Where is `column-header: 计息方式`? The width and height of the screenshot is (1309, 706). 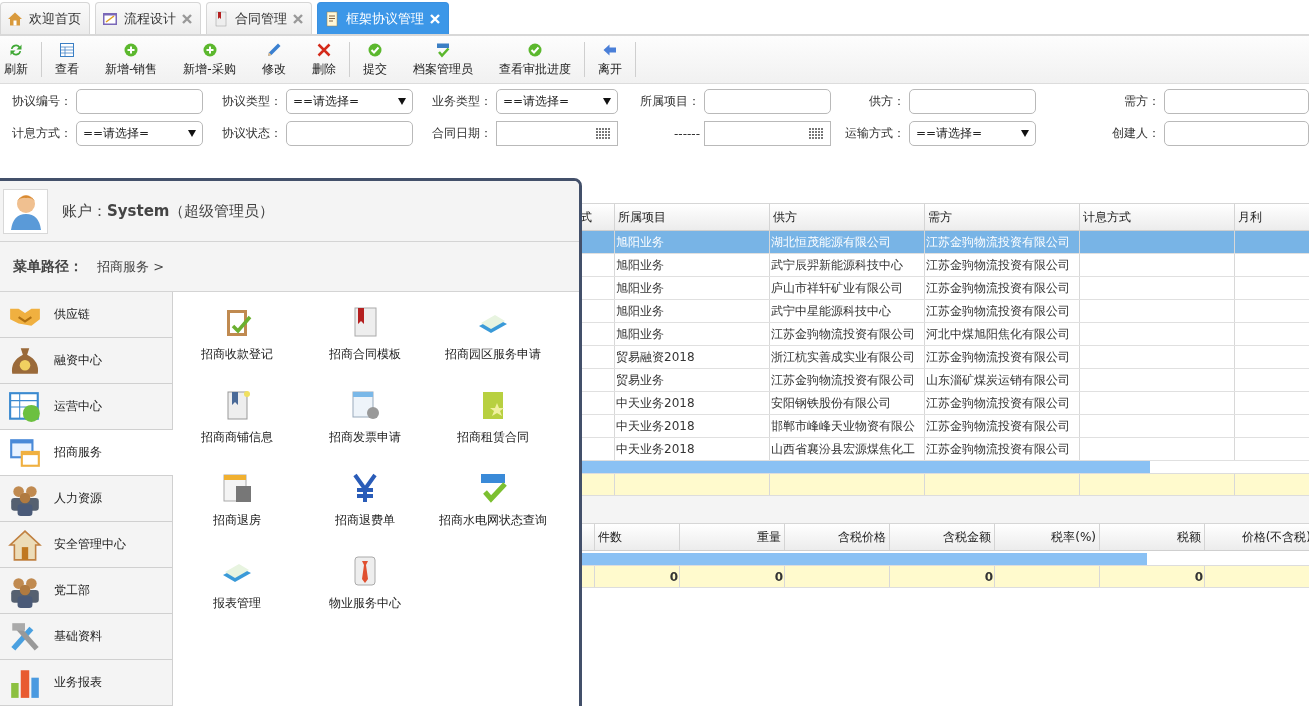 column-header: 计息方式 is located at coordinates (1157, 217).